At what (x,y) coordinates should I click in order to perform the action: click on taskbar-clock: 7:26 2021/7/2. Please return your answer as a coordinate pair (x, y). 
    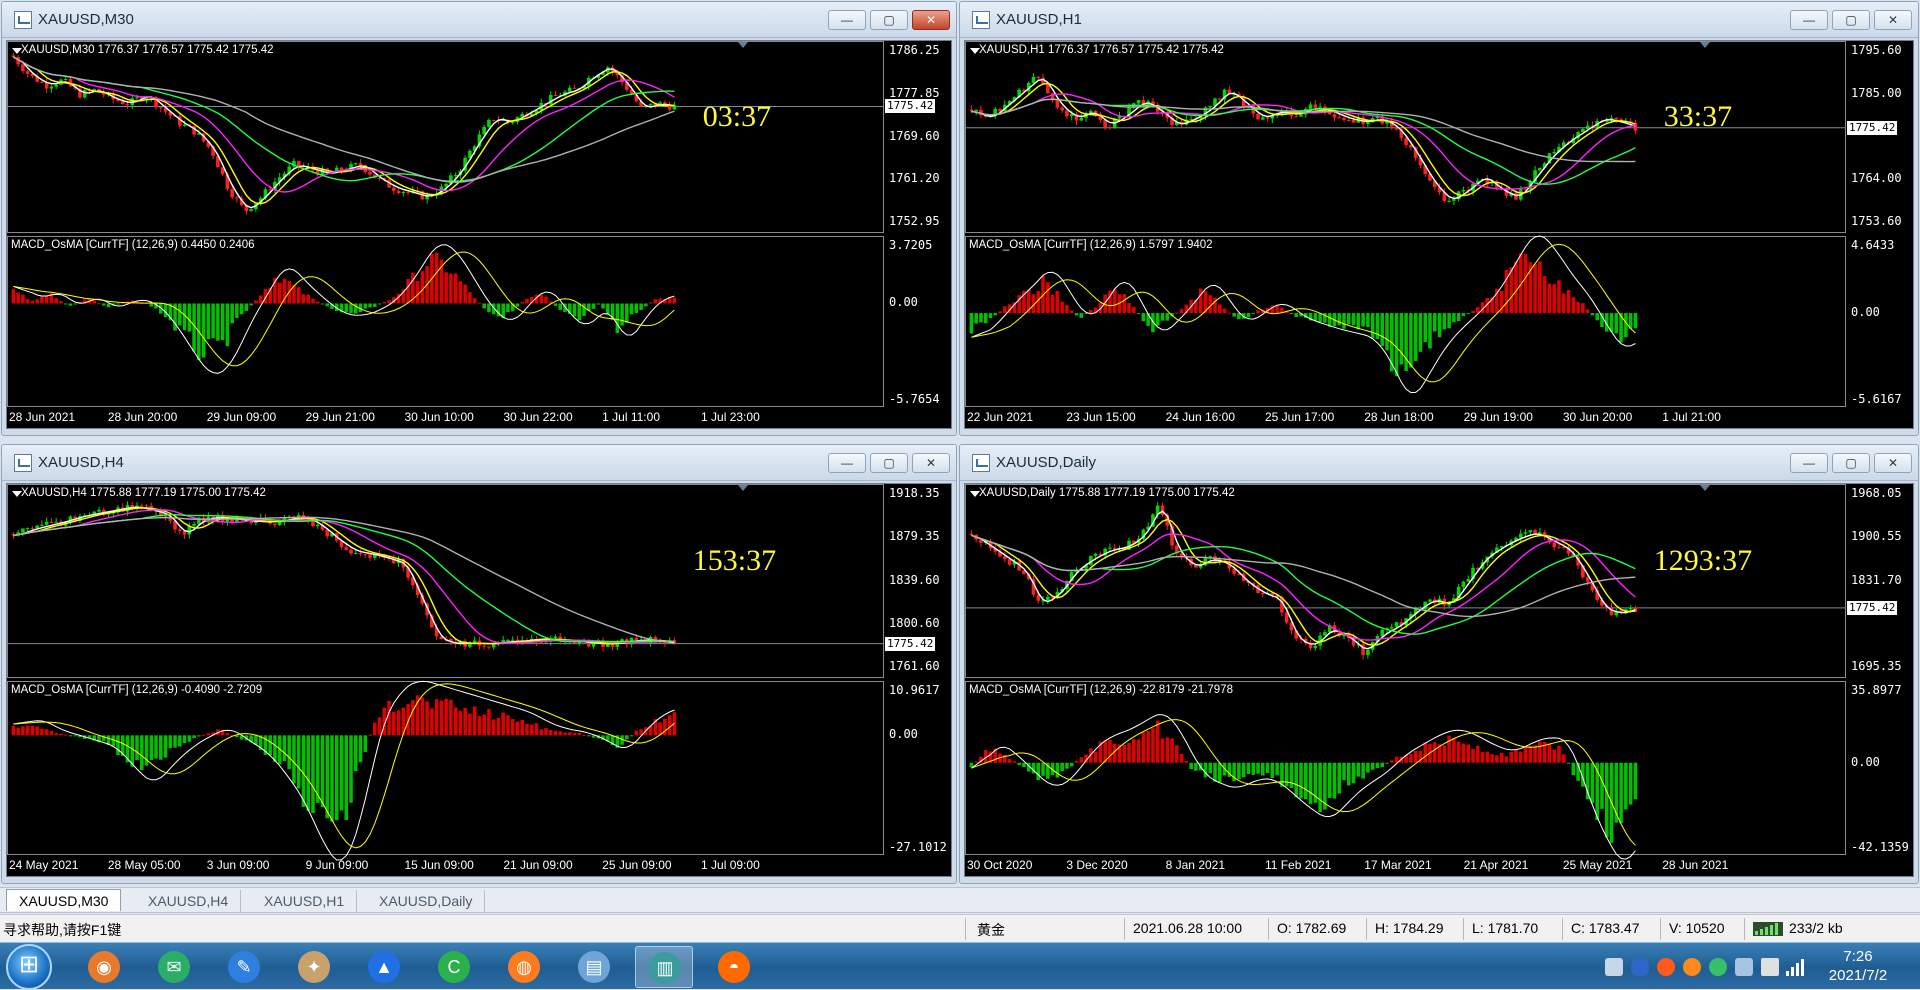
    Looking at the image, I should click on (1858, 966).